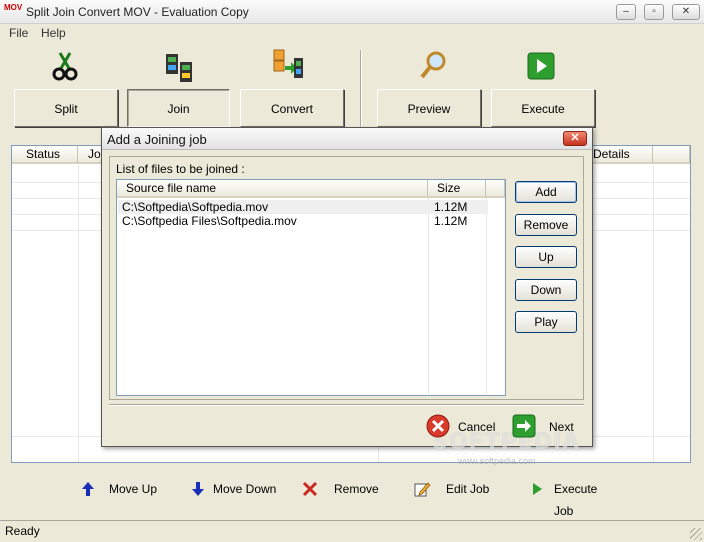 This screenshot has width=704, height=542. I want to click on remove-job-button: Remove, so click(342, 489).